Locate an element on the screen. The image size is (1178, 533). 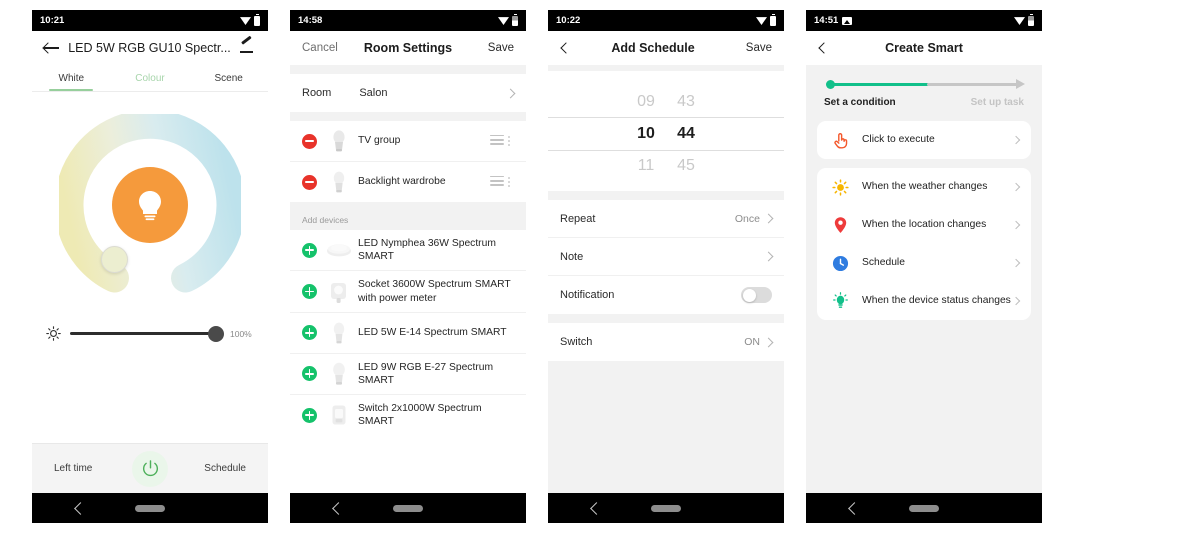
device-control-body: 100% is located at coordinates (150, 267).